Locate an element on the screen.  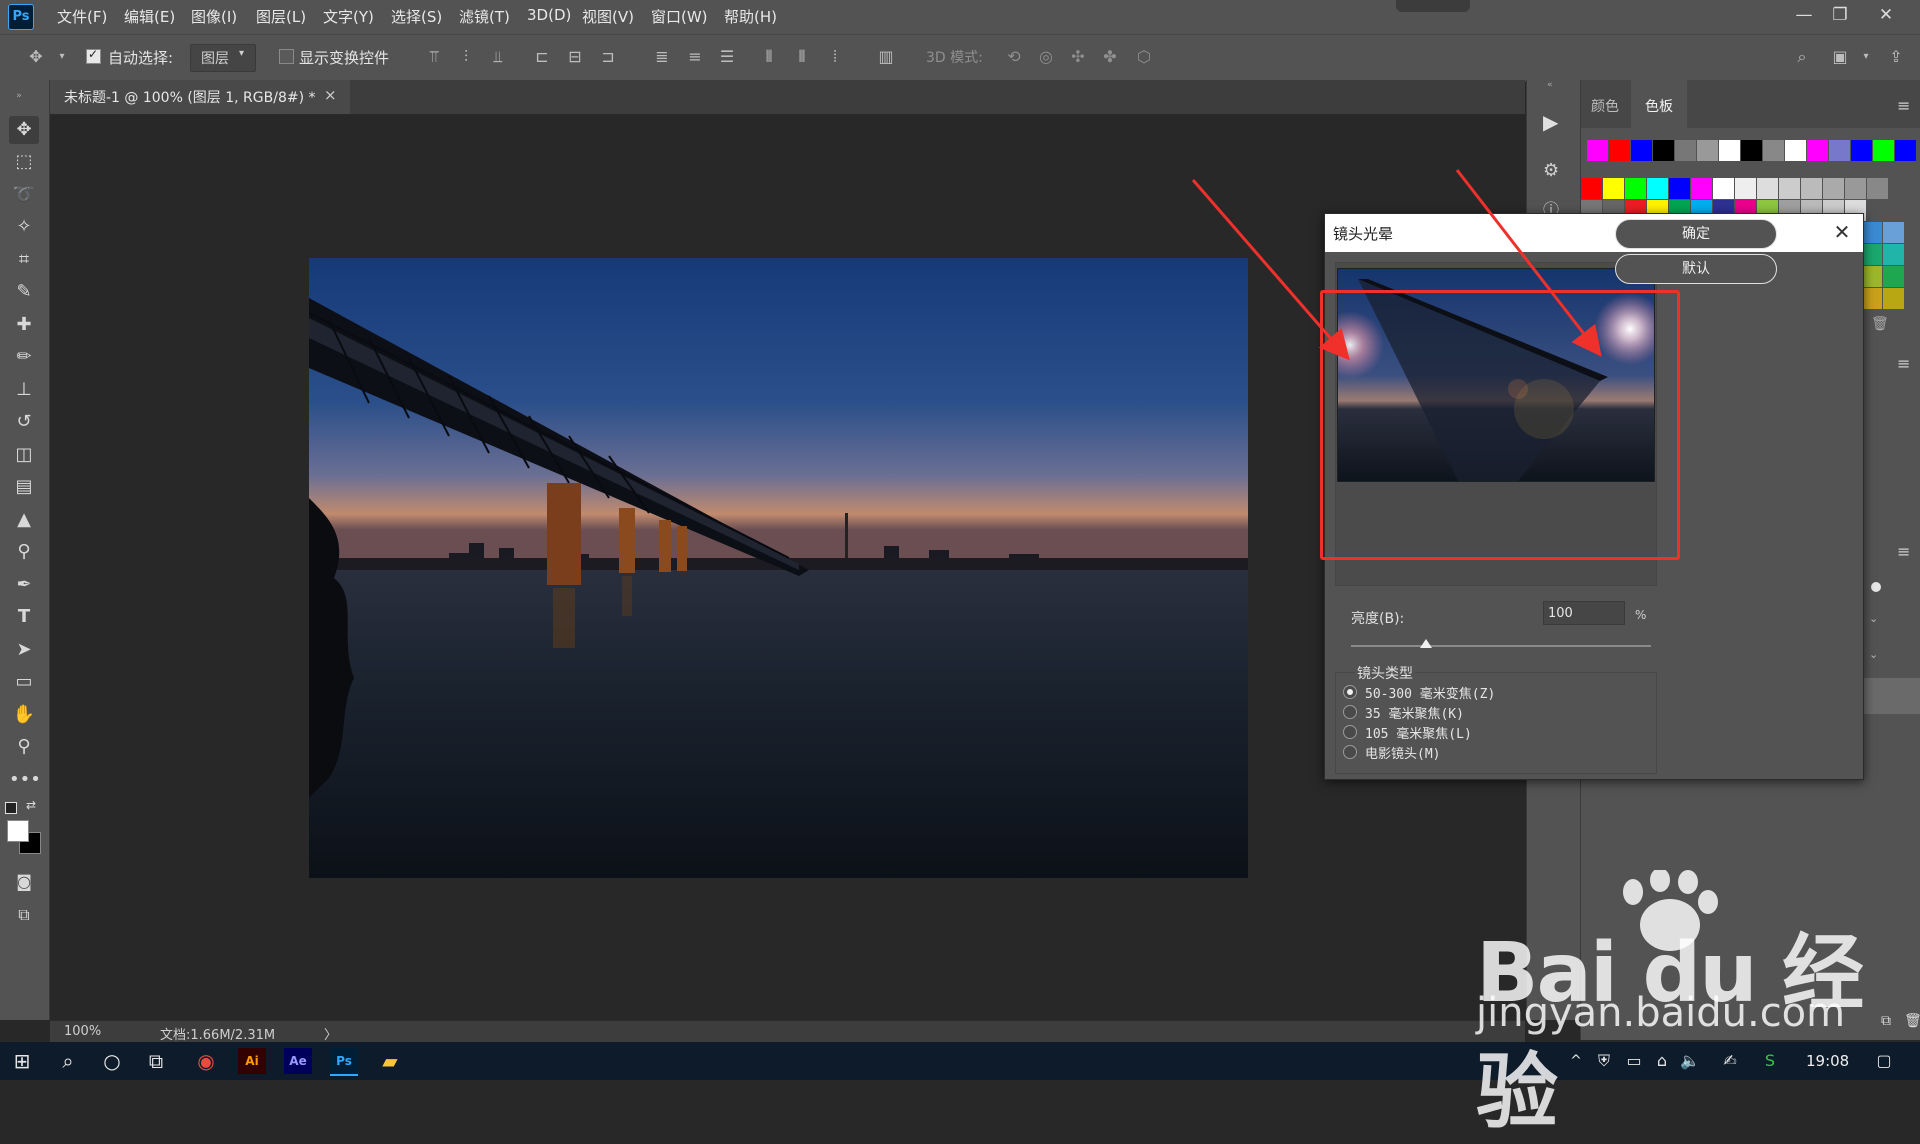
lens-radio-movie is located at coordinates (1350, 752).